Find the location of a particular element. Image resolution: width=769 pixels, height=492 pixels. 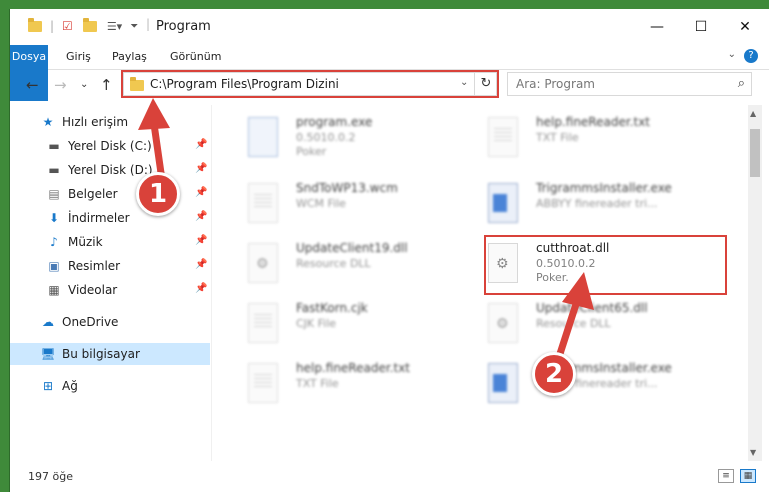

sidebar-item-music: ♪ Müzik 📌 is located at coordinates (110, 242).